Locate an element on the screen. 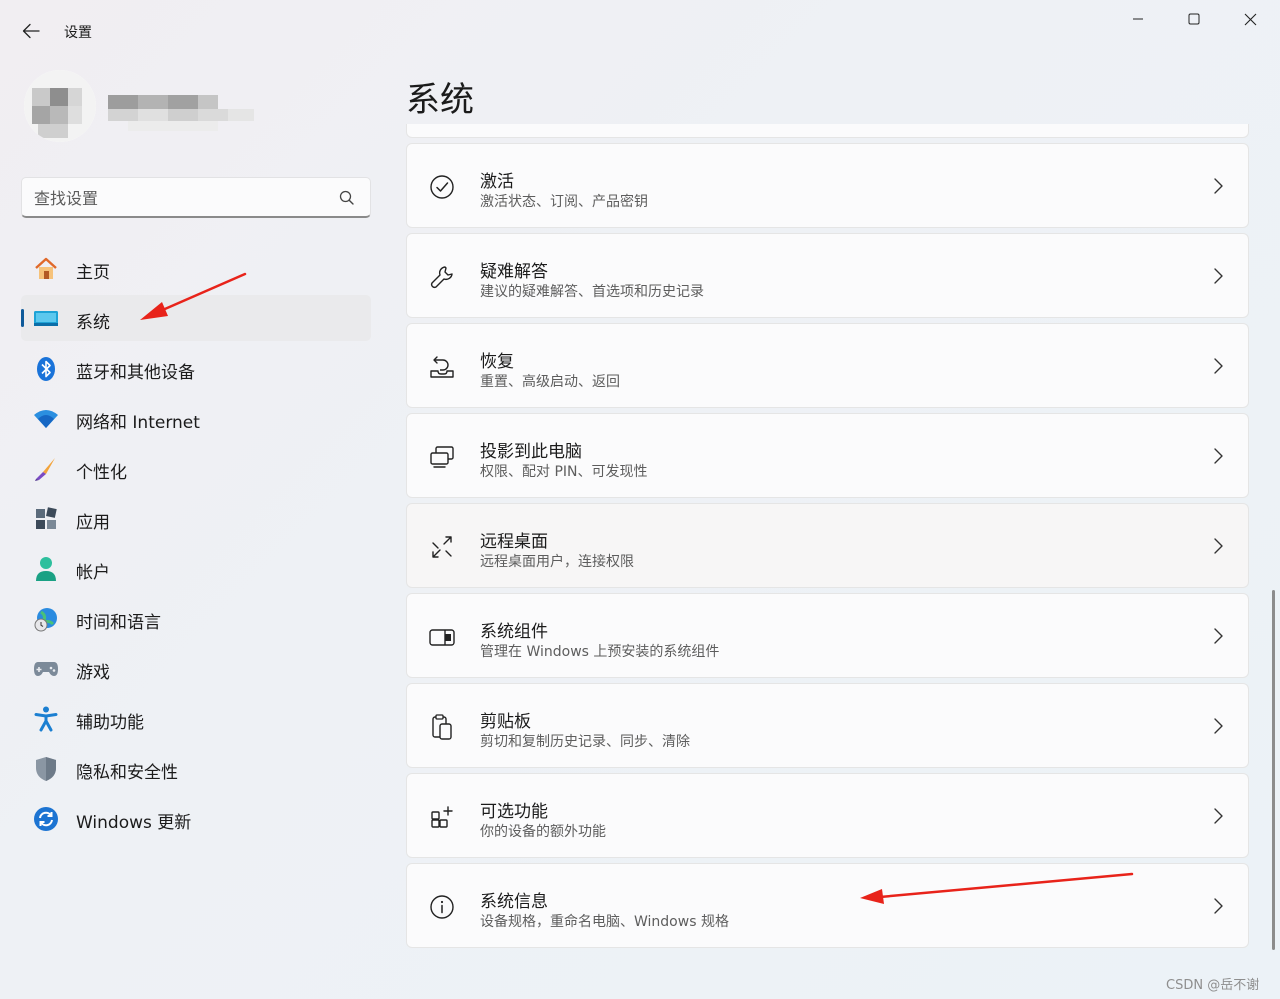 This screenshot has height=999, width=1280. search-box is located at coordinates (196, 197).